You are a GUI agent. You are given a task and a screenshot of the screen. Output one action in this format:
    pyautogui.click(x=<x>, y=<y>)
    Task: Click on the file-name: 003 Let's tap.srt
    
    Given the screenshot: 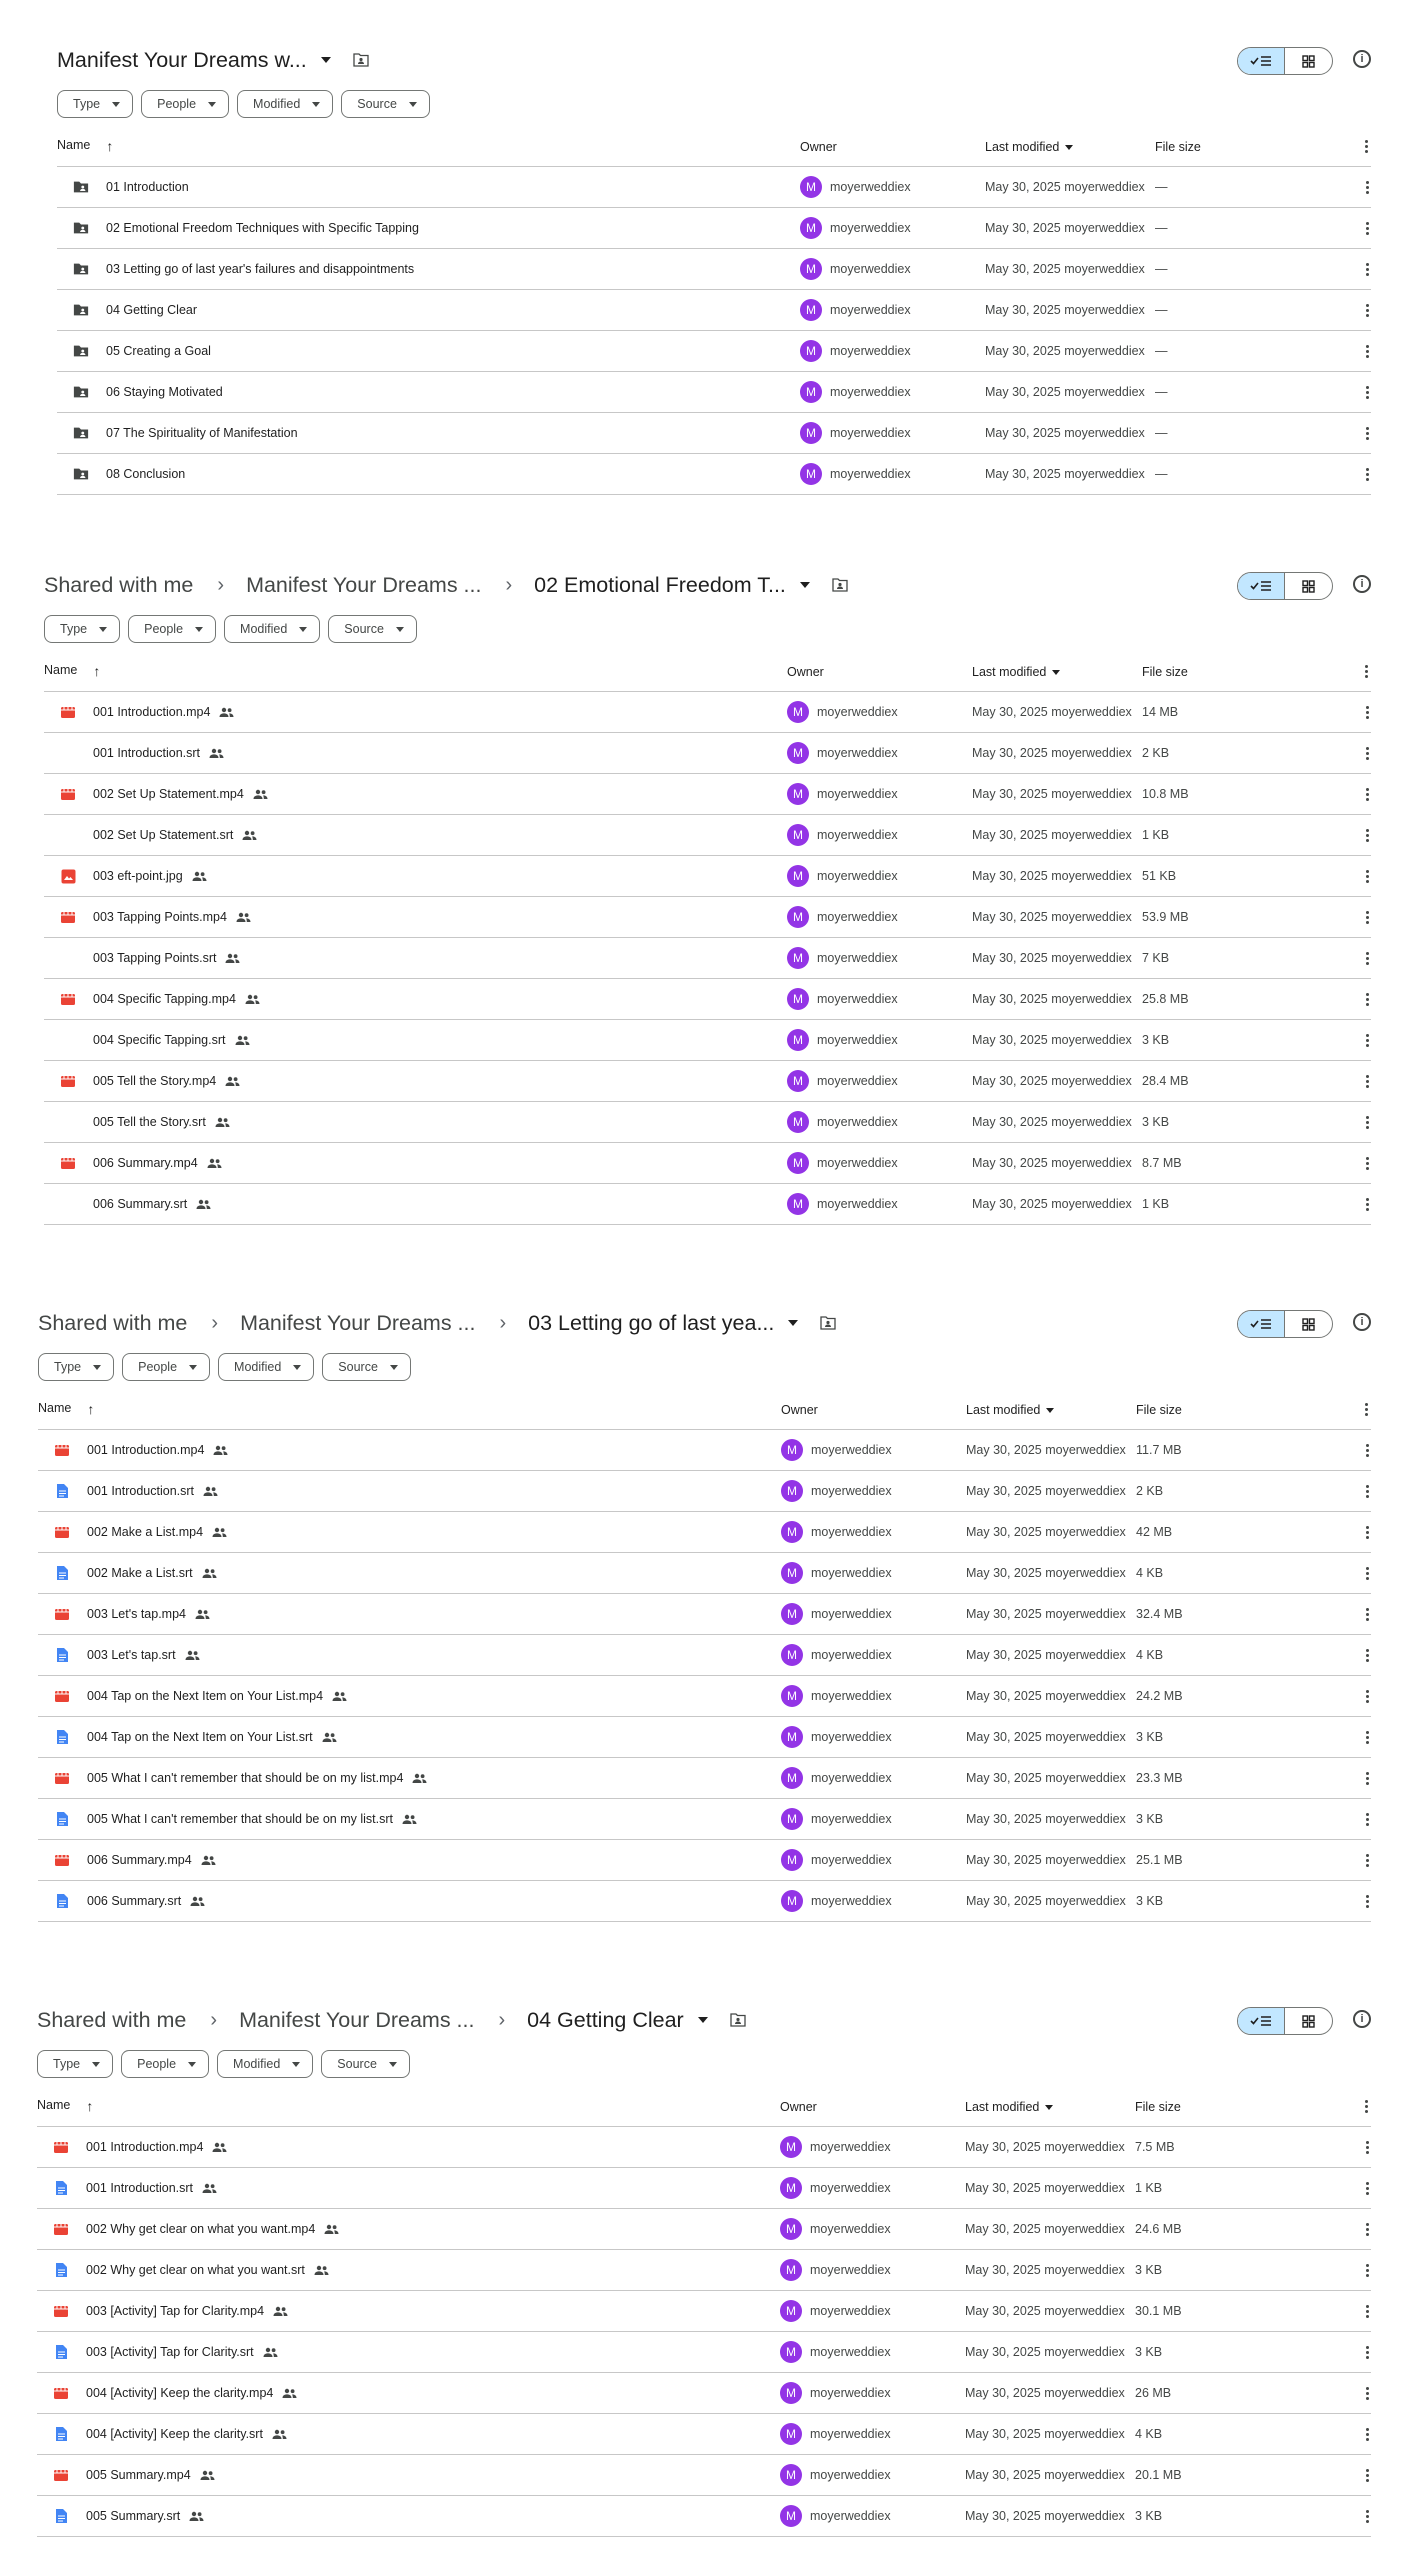 What is the action you would take?
    pyautogui.click(x=131, y=1655)
    